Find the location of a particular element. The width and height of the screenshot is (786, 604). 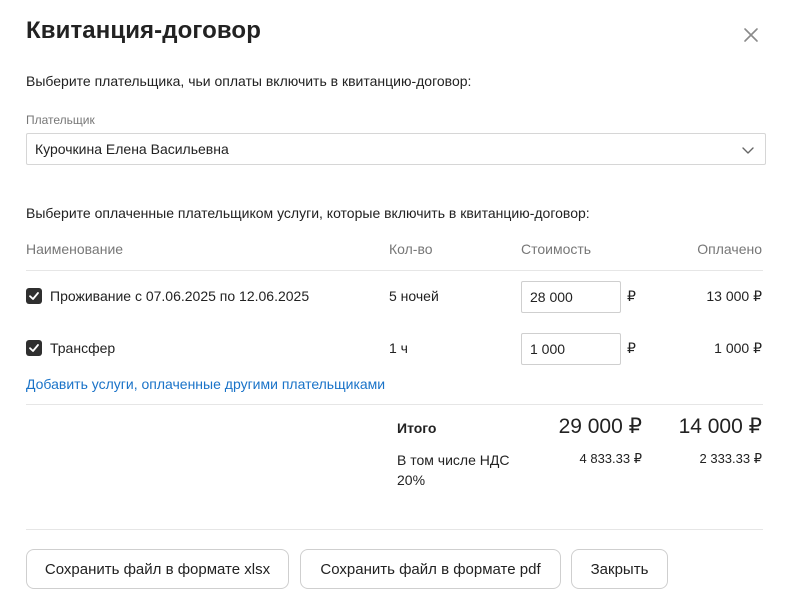

column-header-cost: Стоимость is located at coordinates (556, 249).